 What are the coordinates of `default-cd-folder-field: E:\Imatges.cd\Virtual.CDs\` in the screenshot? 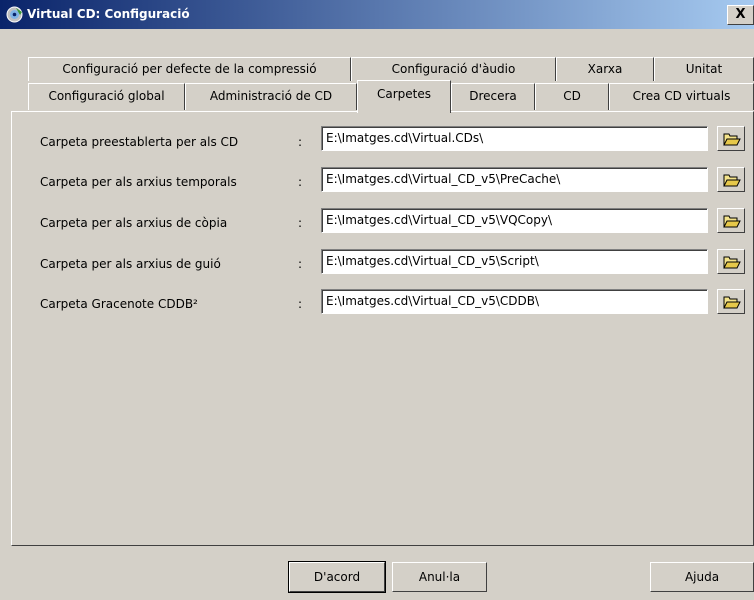 It's located at (514, 138).